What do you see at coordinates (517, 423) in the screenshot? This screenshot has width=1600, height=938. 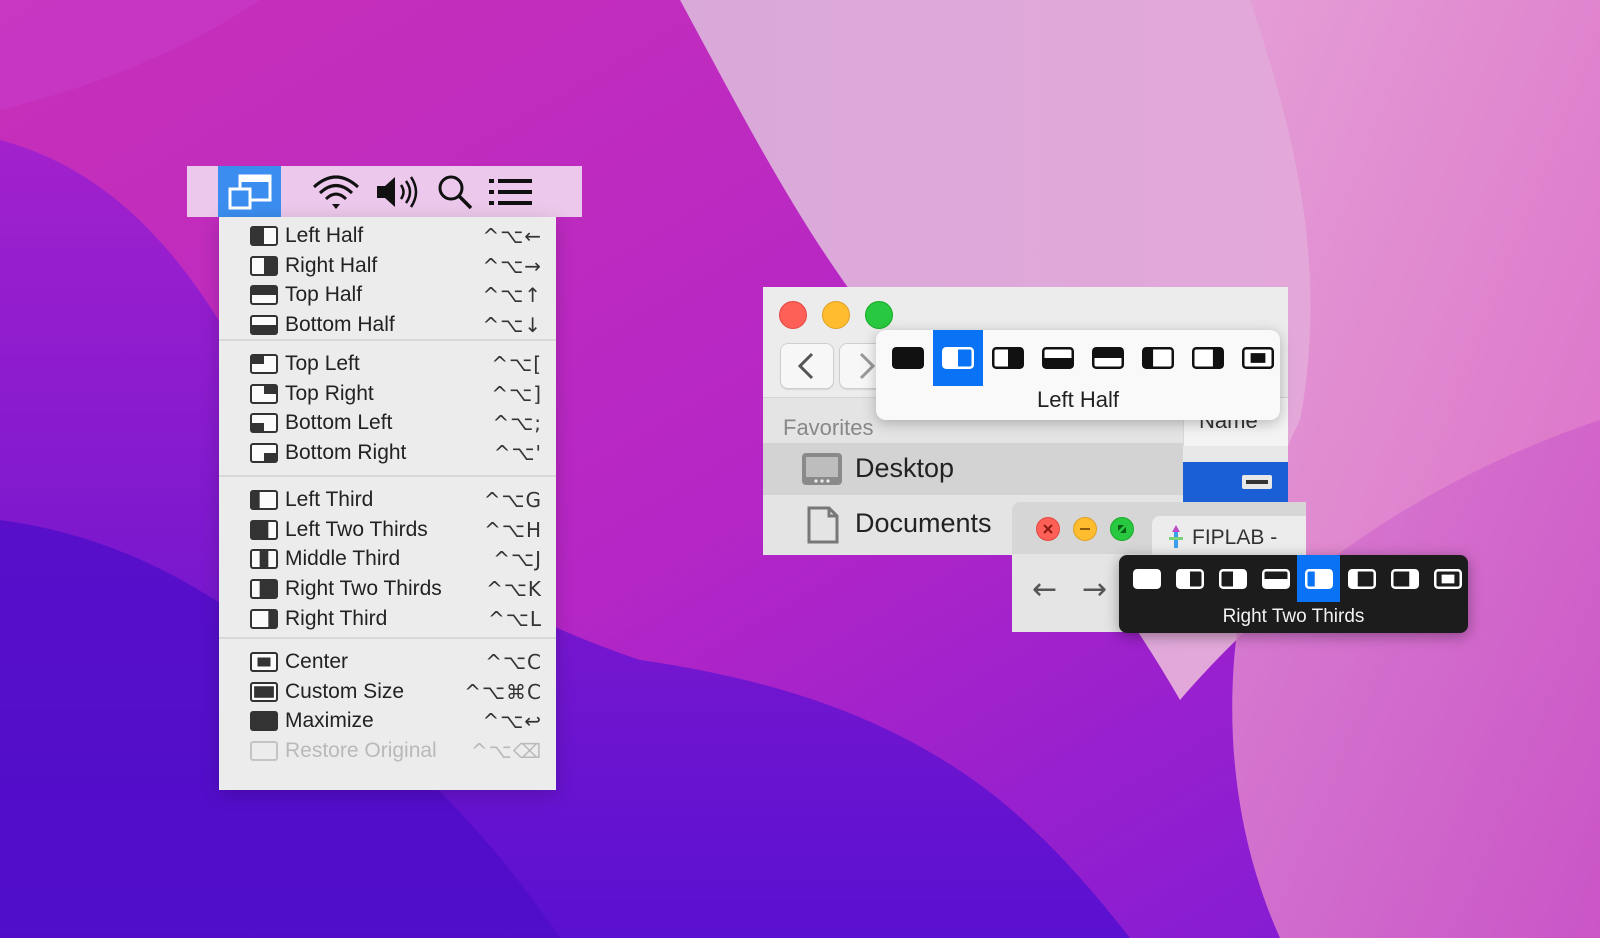 I see `menu-item-shortcut: ^⌥;` at bounding box center [517, 423].